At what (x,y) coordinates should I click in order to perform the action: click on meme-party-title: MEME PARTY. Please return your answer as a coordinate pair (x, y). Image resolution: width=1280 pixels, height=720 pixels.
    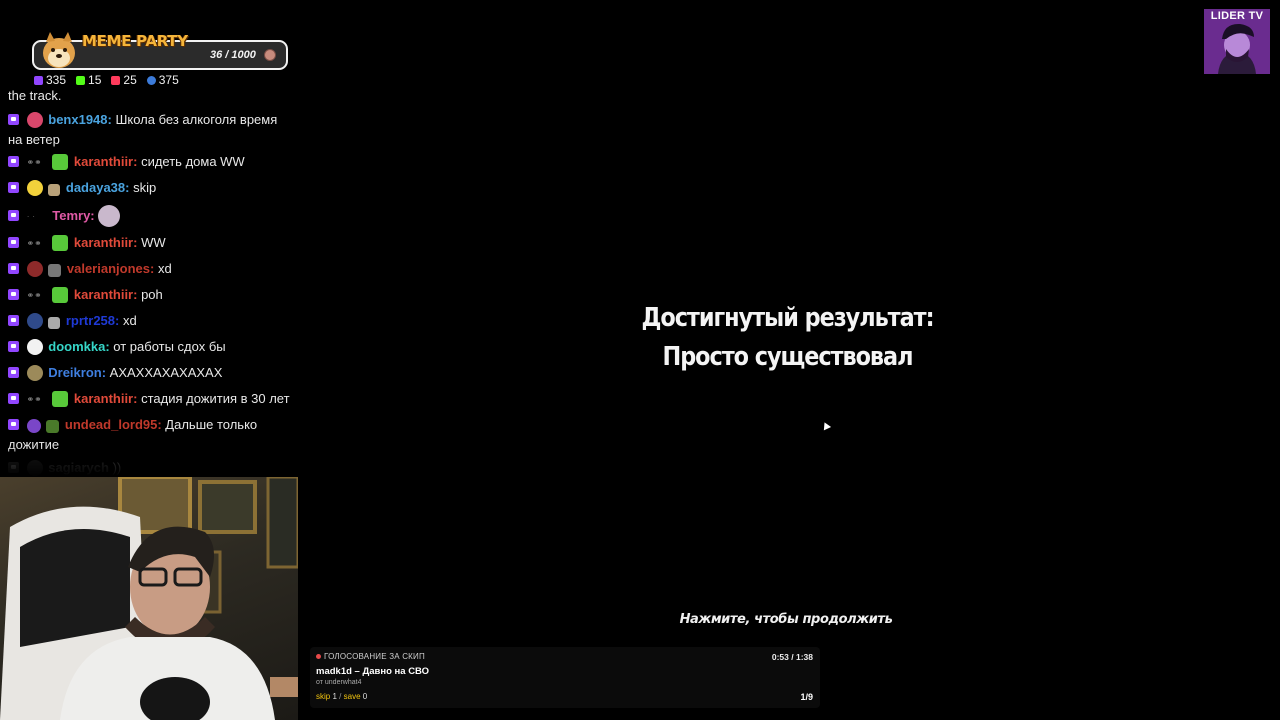
    Looking at the image, I should click on (135, 41).